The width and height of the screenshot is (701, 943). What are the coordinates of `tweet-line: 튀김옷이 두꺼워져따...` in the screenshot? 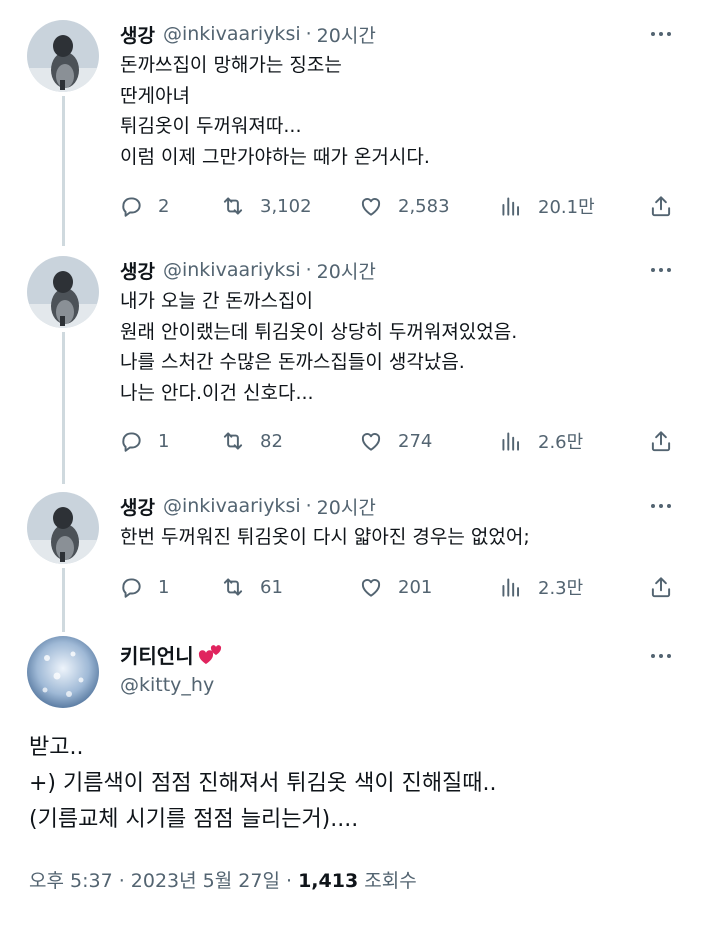 It's located at (211, 126).